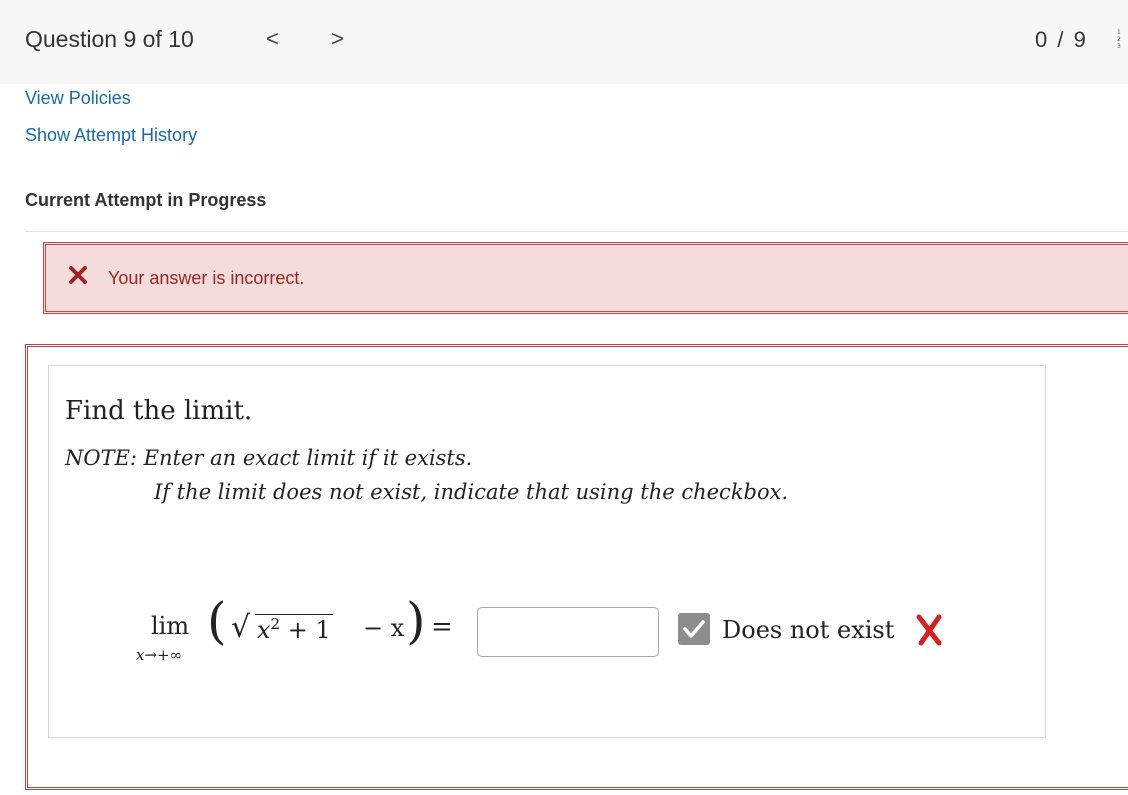 The image size is (1128, 795). Describe the element at coordinates (1119, 46) in the screenshot. I see `svg-text: 3` at that location.